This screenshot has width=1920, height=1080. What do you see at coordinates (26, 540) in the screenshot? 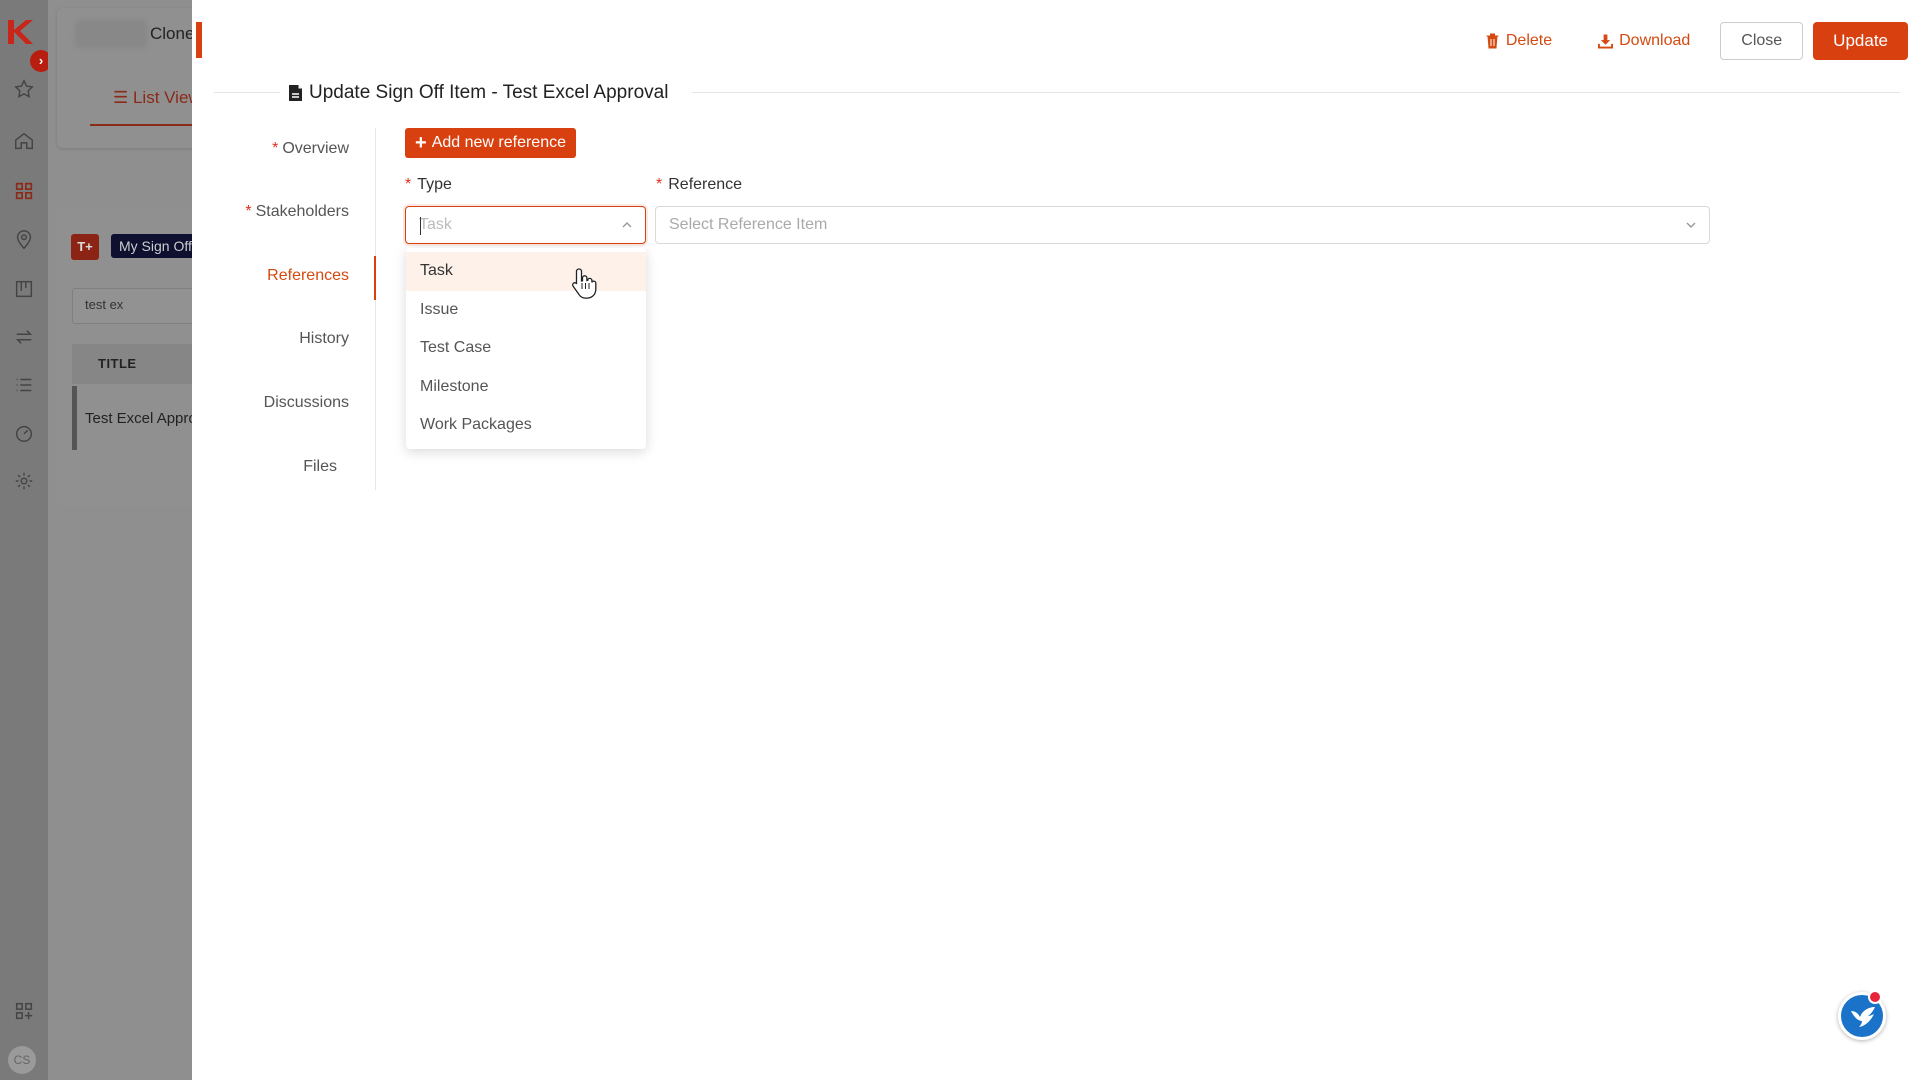
I see `app-rail: › CS` at bounding box center [26, 540].